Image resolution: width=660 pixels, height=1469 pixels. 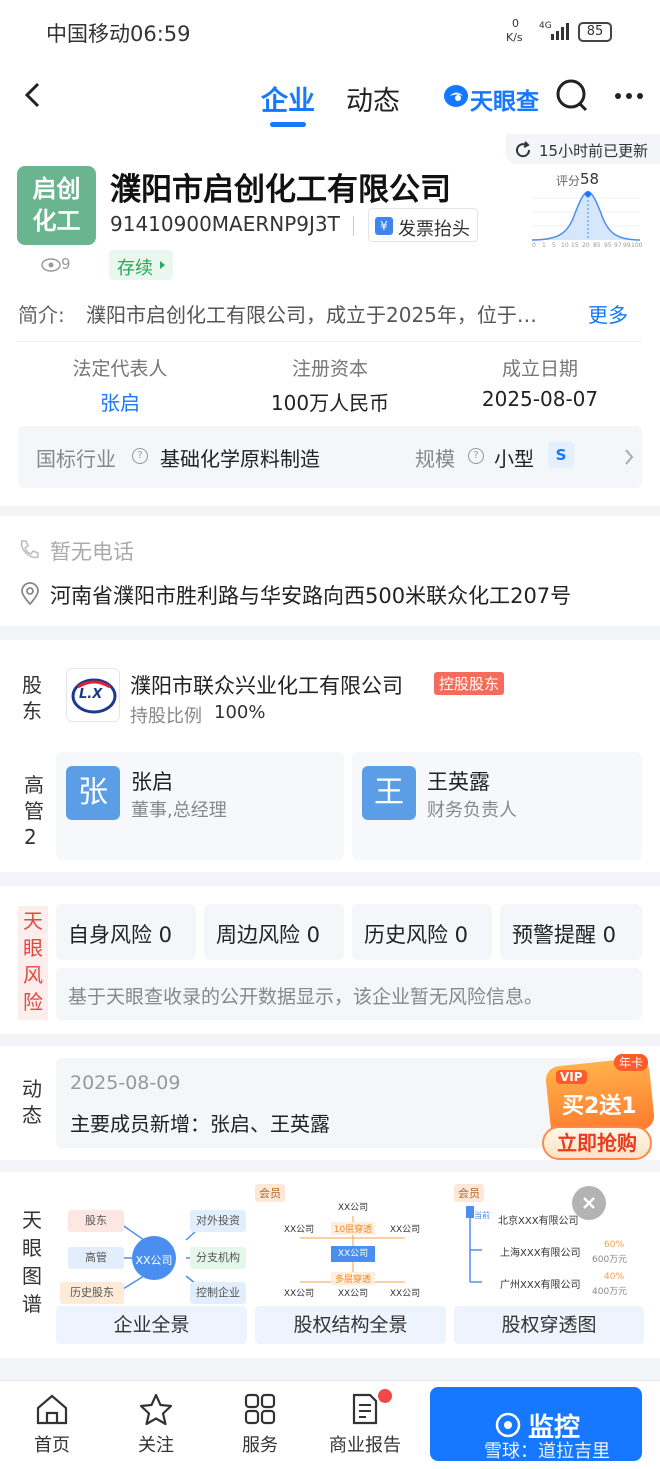 I want to click on legal-rep-value: 张启, so click(x=120, y=401).